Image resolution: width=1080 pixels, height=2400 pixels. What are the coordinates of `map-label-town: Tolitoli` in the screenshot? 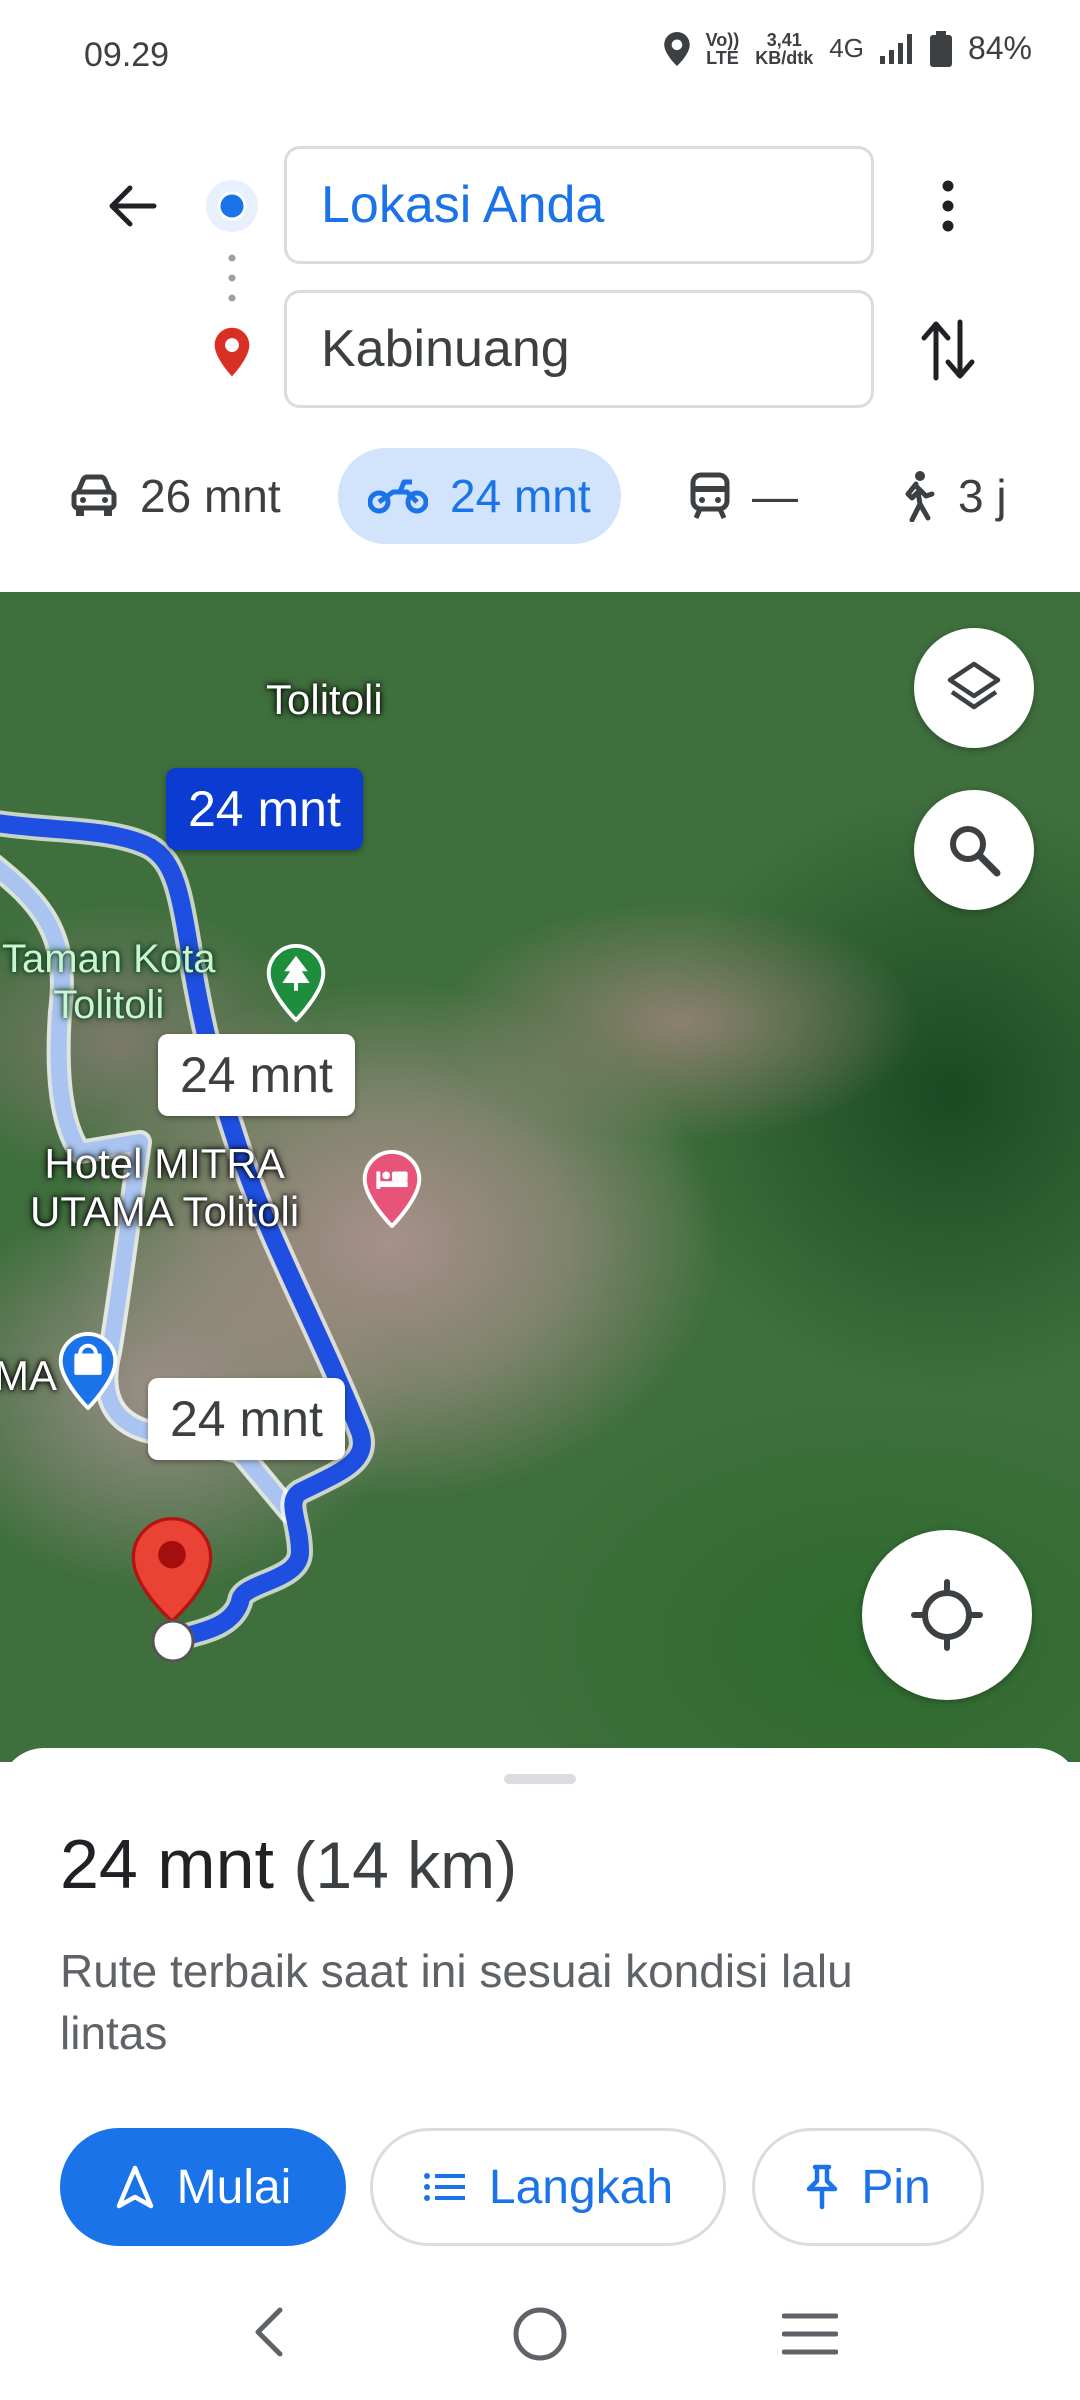 It's located at (324, 699).